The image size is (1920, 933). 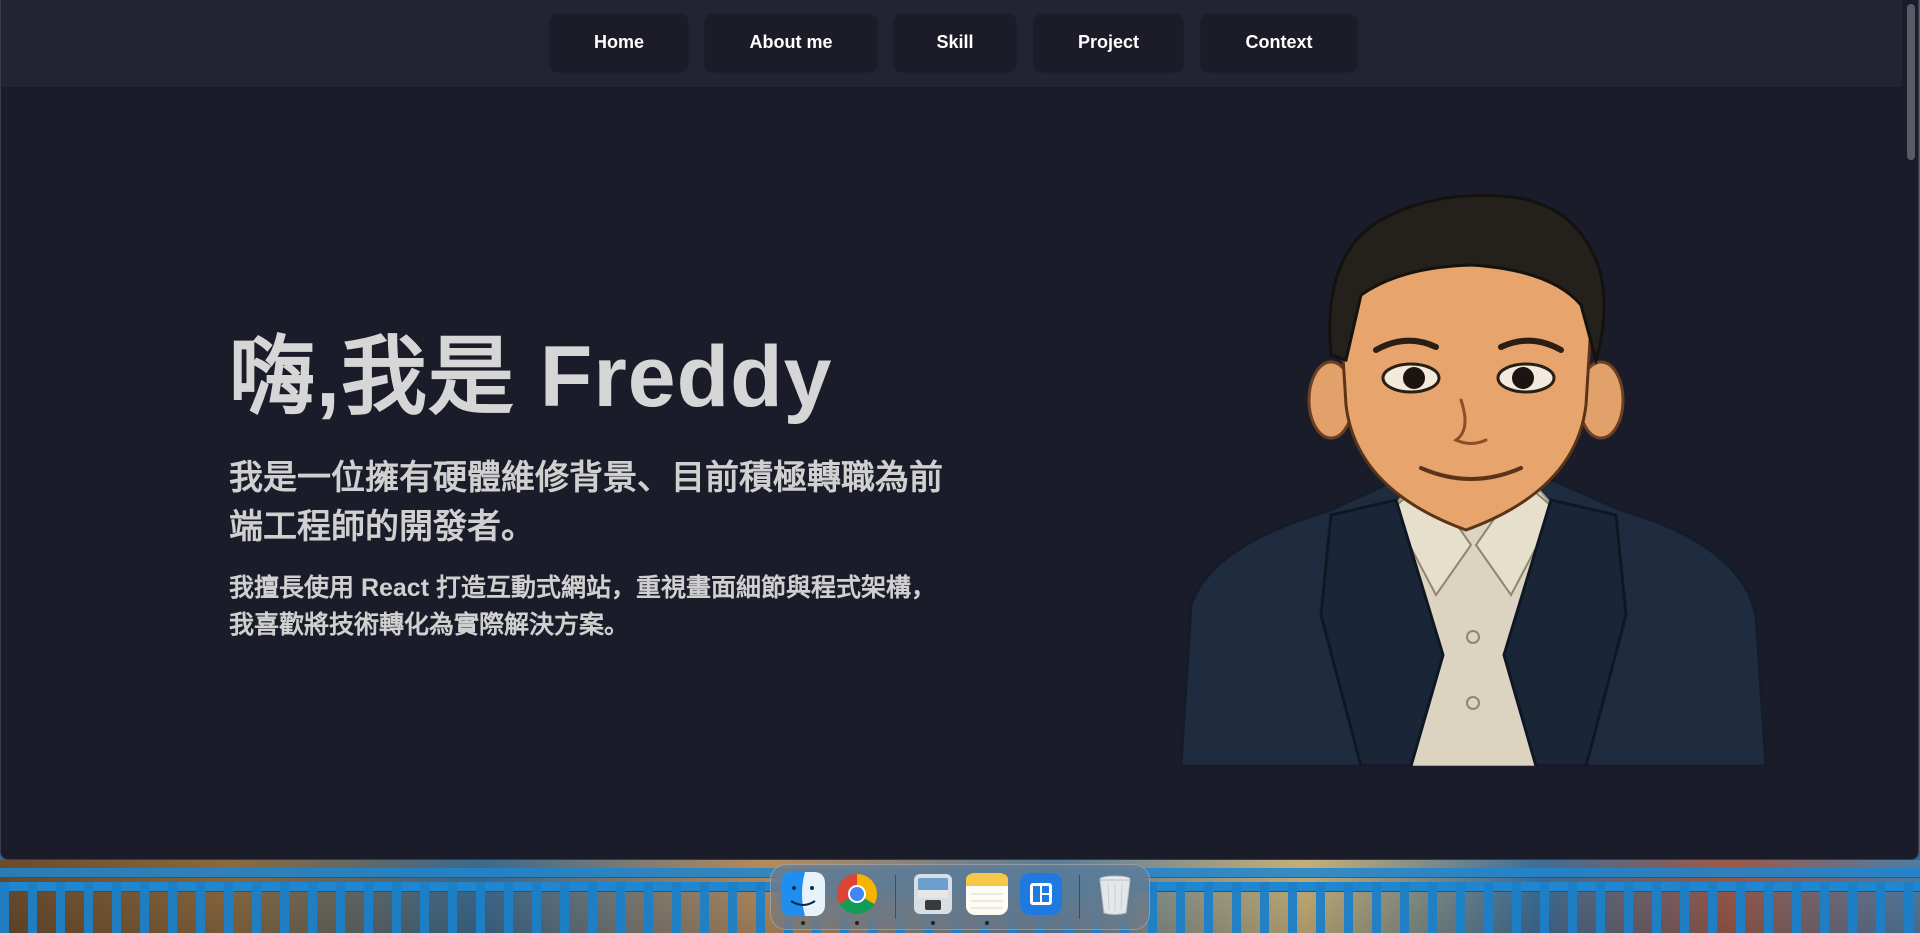 What do you see at coordinates (1414, 378) in the screenshot?
I see `avatar-pupil-left` at bounding box center [1414, 378].